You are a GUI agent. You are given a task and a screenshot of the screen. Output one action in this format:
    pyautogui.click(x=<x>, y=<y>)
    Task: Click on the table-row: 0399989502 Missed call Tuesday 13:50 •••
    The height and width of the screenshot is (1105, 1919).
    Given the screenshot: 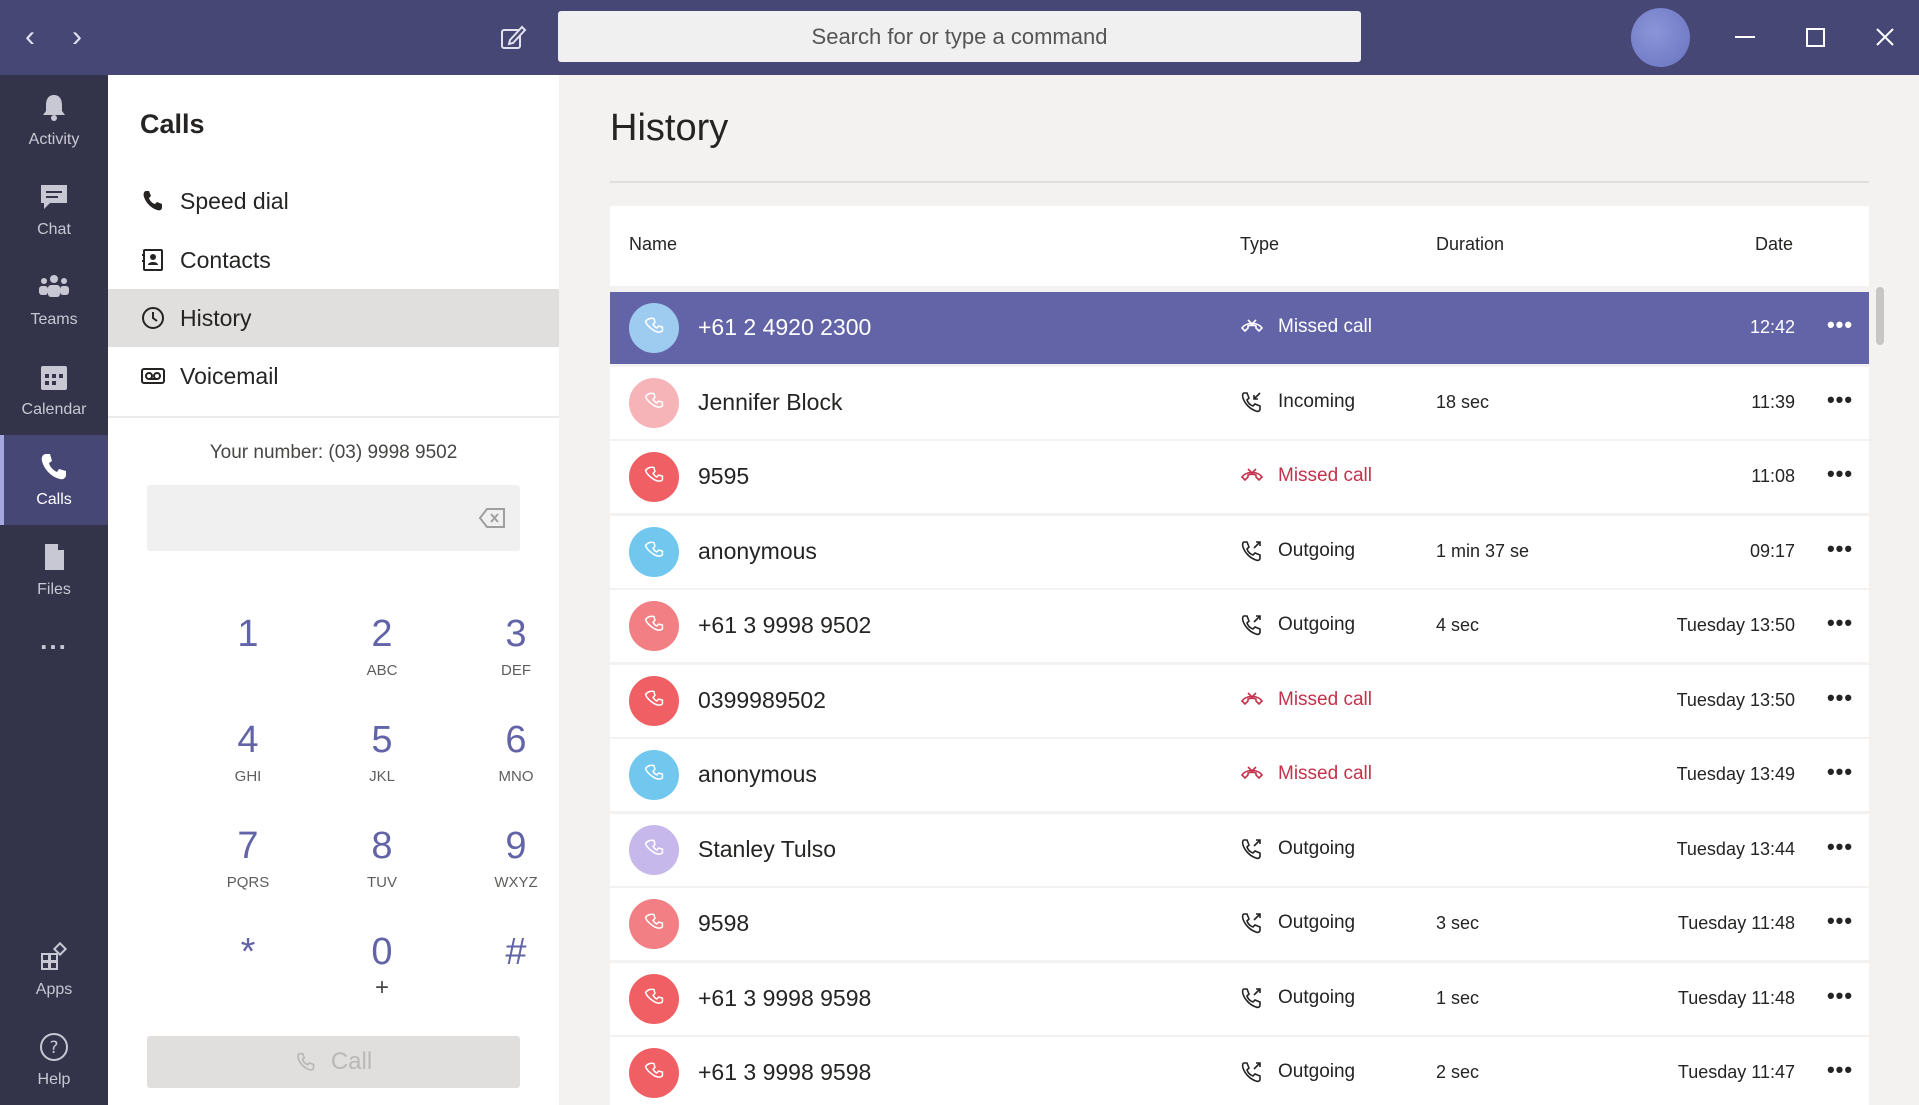 What is the action you would take?
    pyautogui.click(x=1239, y=700)
    